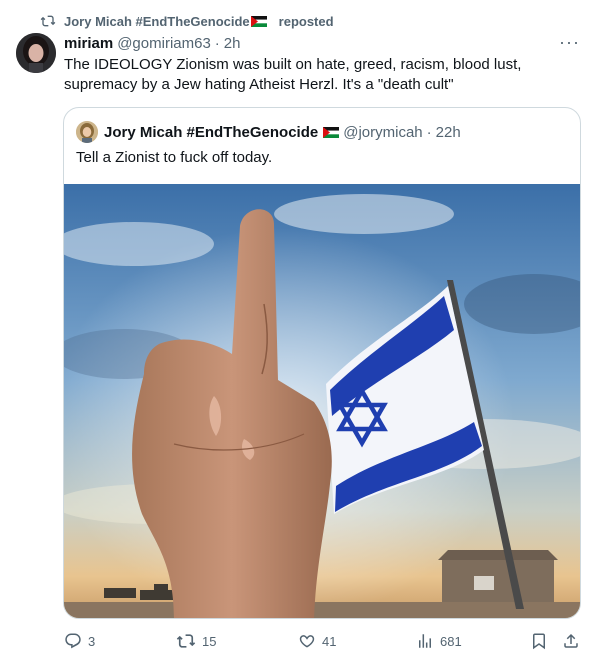 Image resolution: width=596 pixels, height=667 pixels. I want to click on quoted-time: 22h, so click(448, 132).